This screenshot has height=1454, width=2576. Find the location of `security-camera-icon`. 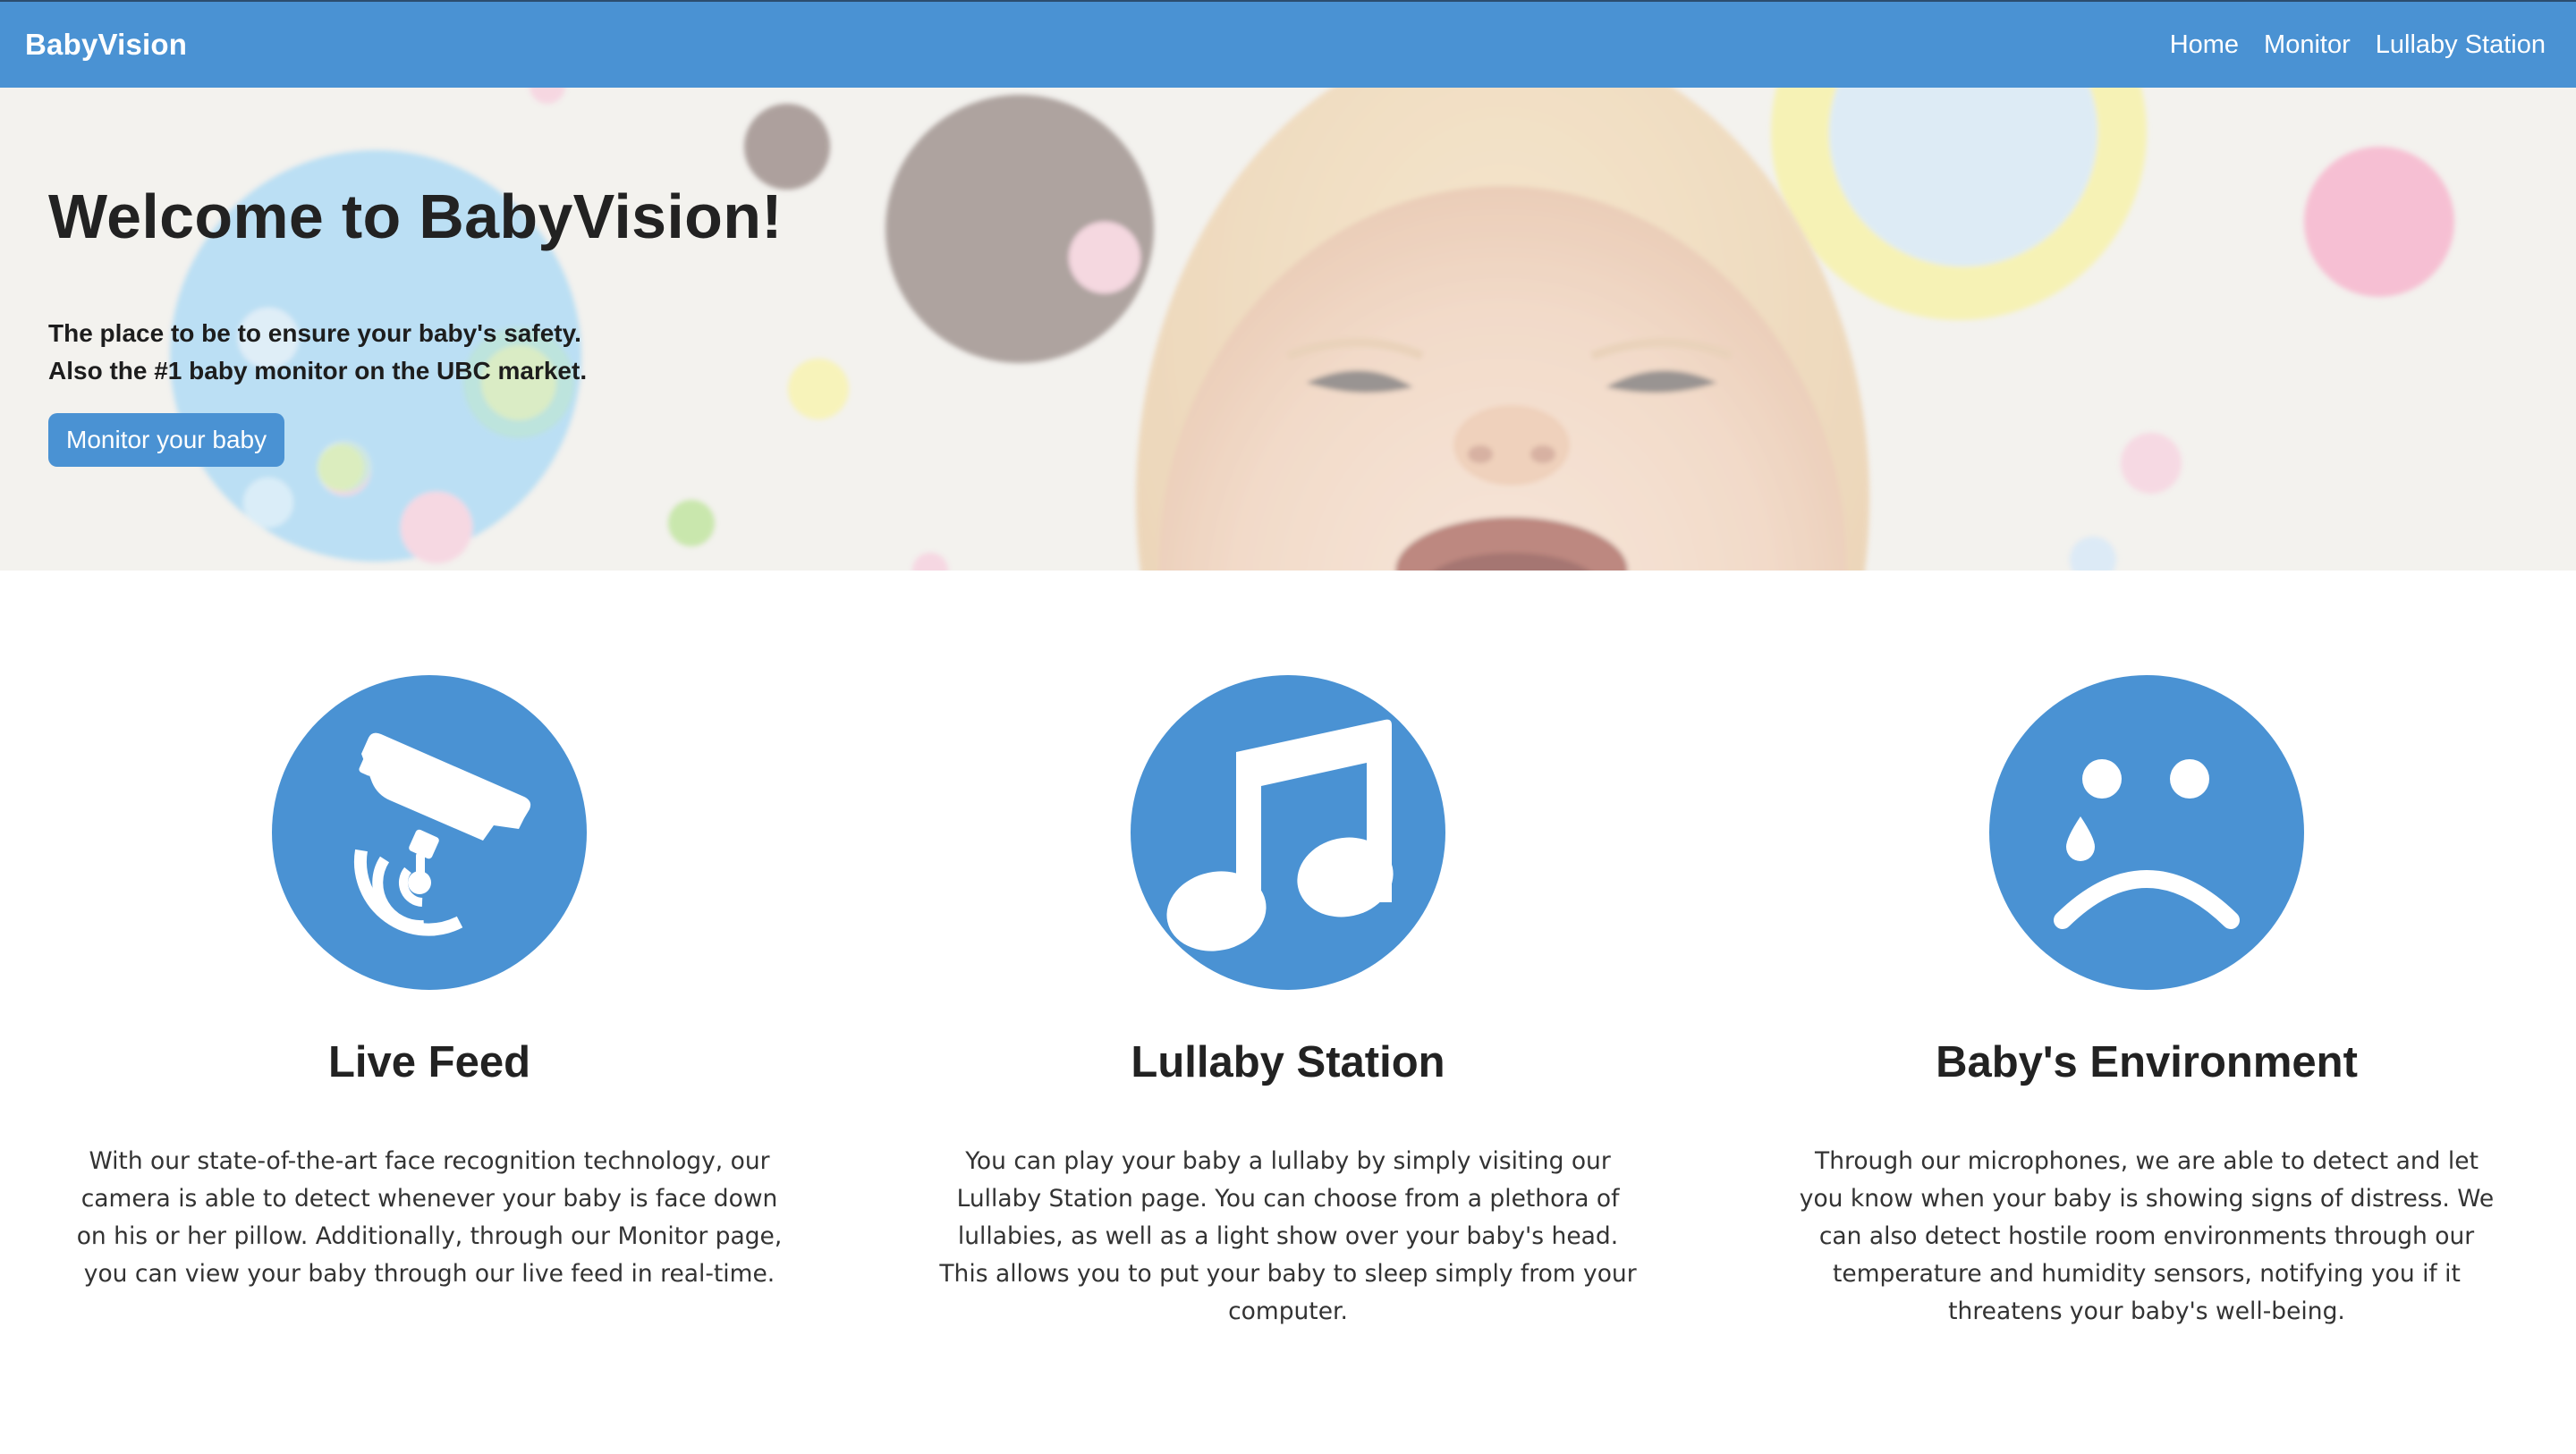

security-camera-icon is located at coordinates (429, 832).